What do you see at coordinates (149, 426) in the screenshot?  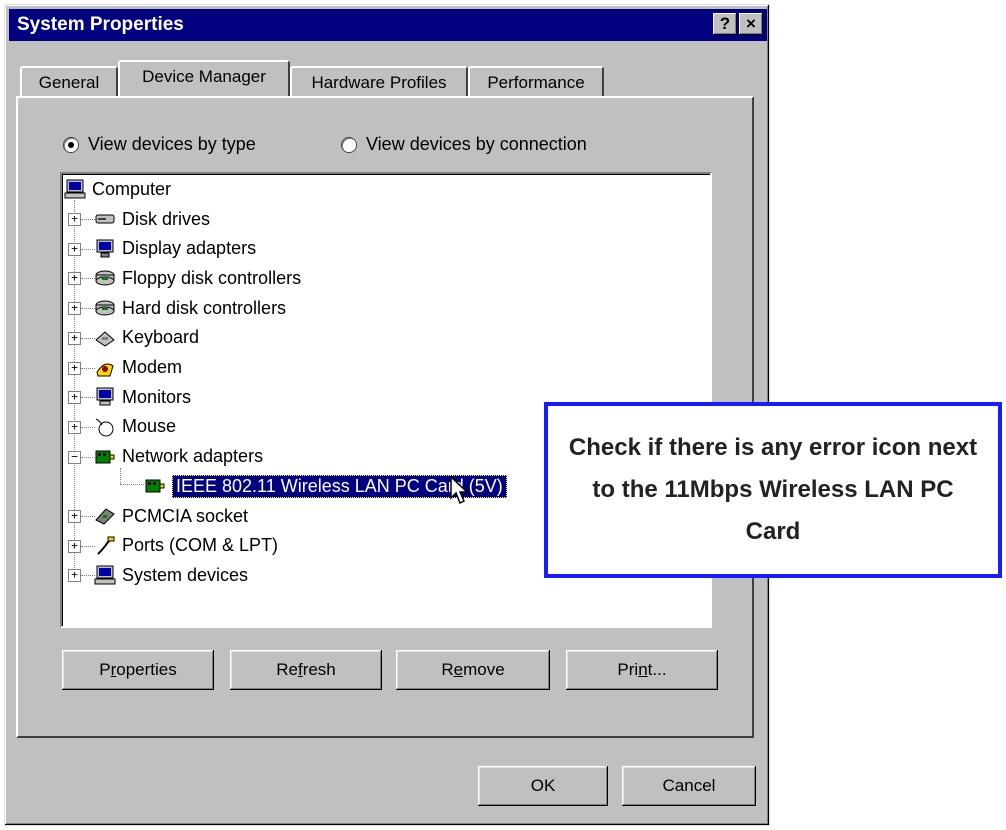 I see `tree-item-label: Mouse` at bounding box center [149, 426].